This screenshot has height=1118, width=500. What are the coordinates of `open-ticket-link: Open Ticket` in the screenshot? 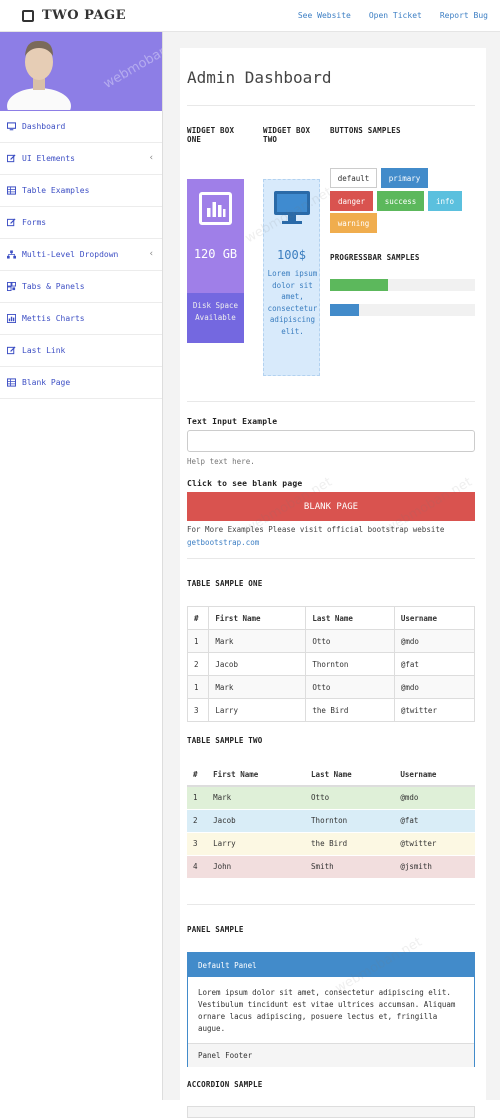 It's located at (395, 15).